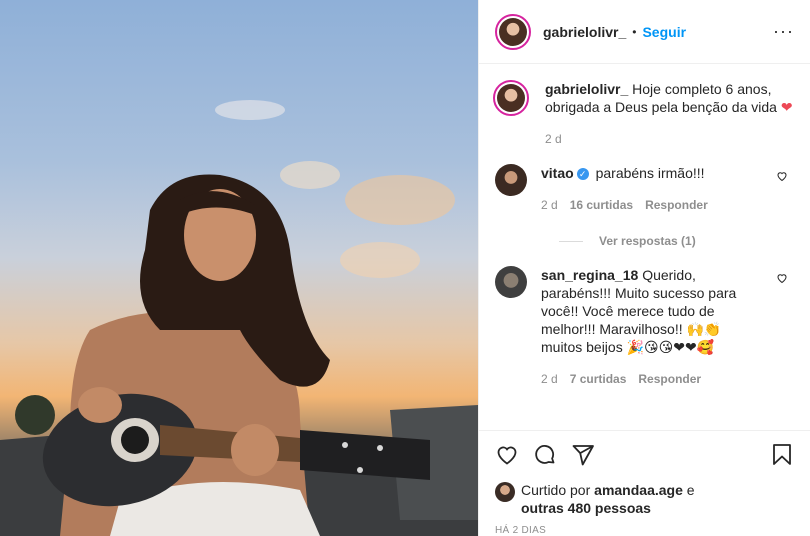  What do you see at coordinates (513, 31) in the screenshot?
I see `author-avatar` at bounding box center [513, 31].